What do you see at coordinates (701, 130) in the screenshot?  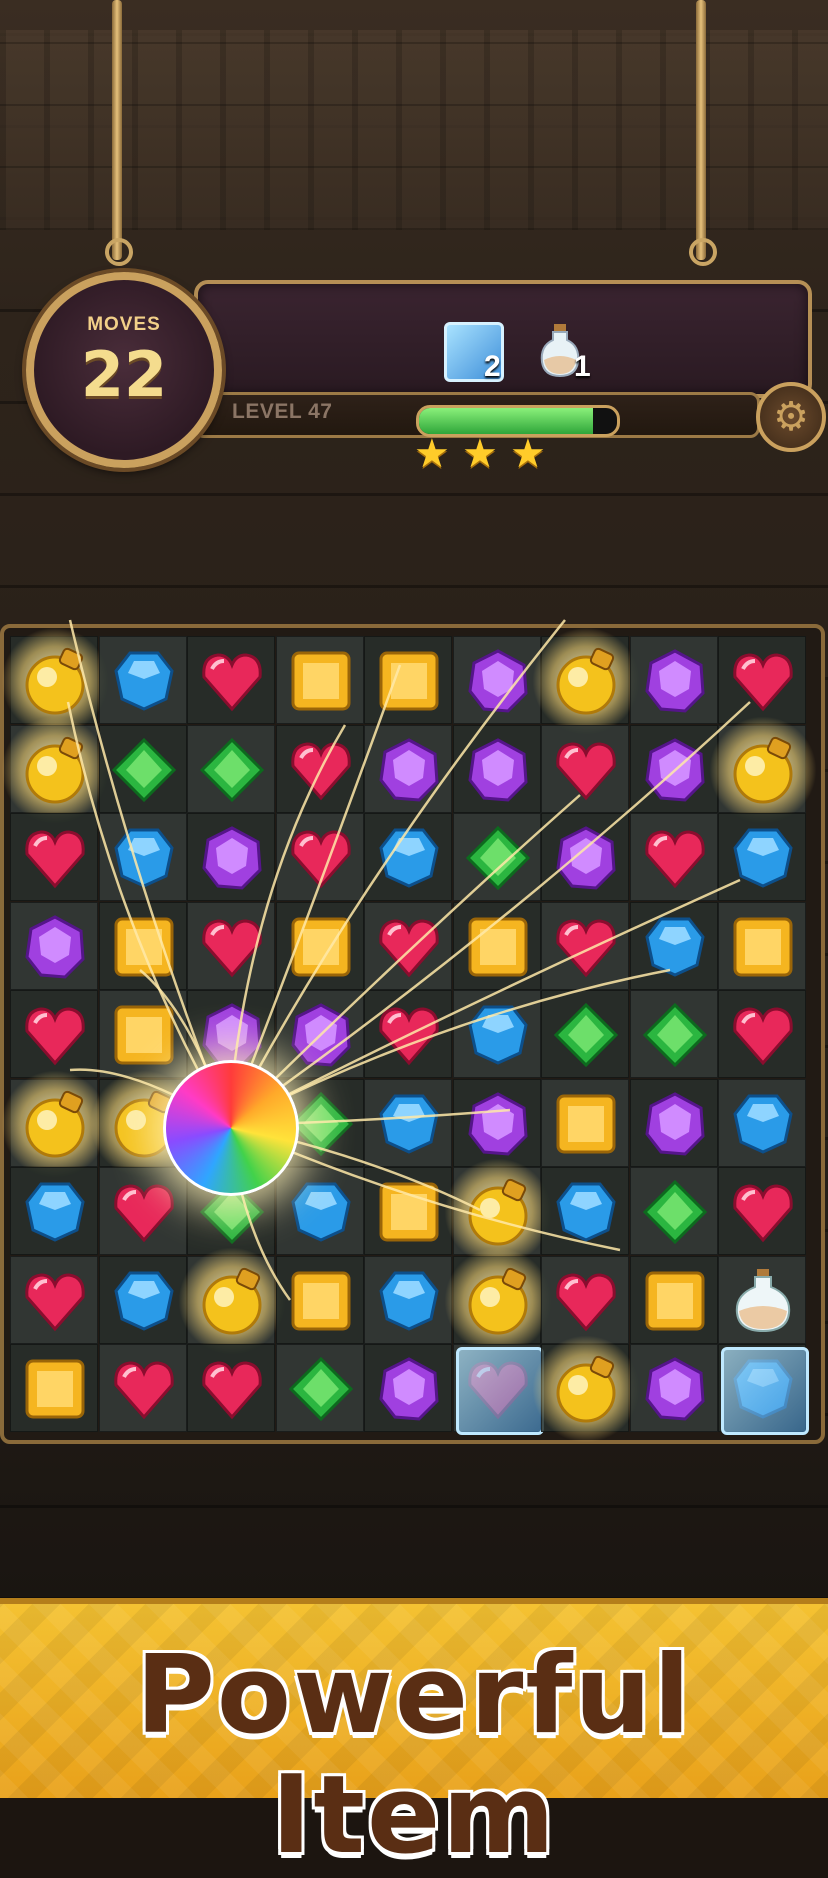 I see `hanging-rope-right` at bounding box center [701, 130].